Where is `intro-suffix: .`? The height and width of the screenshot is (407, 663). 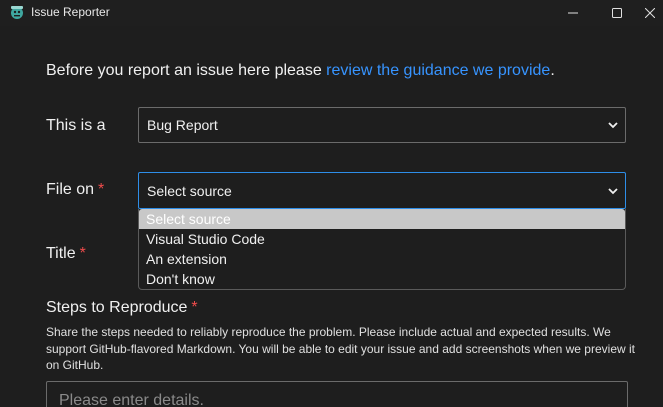 intro-suffix: . is located at coordinates (552, 70).